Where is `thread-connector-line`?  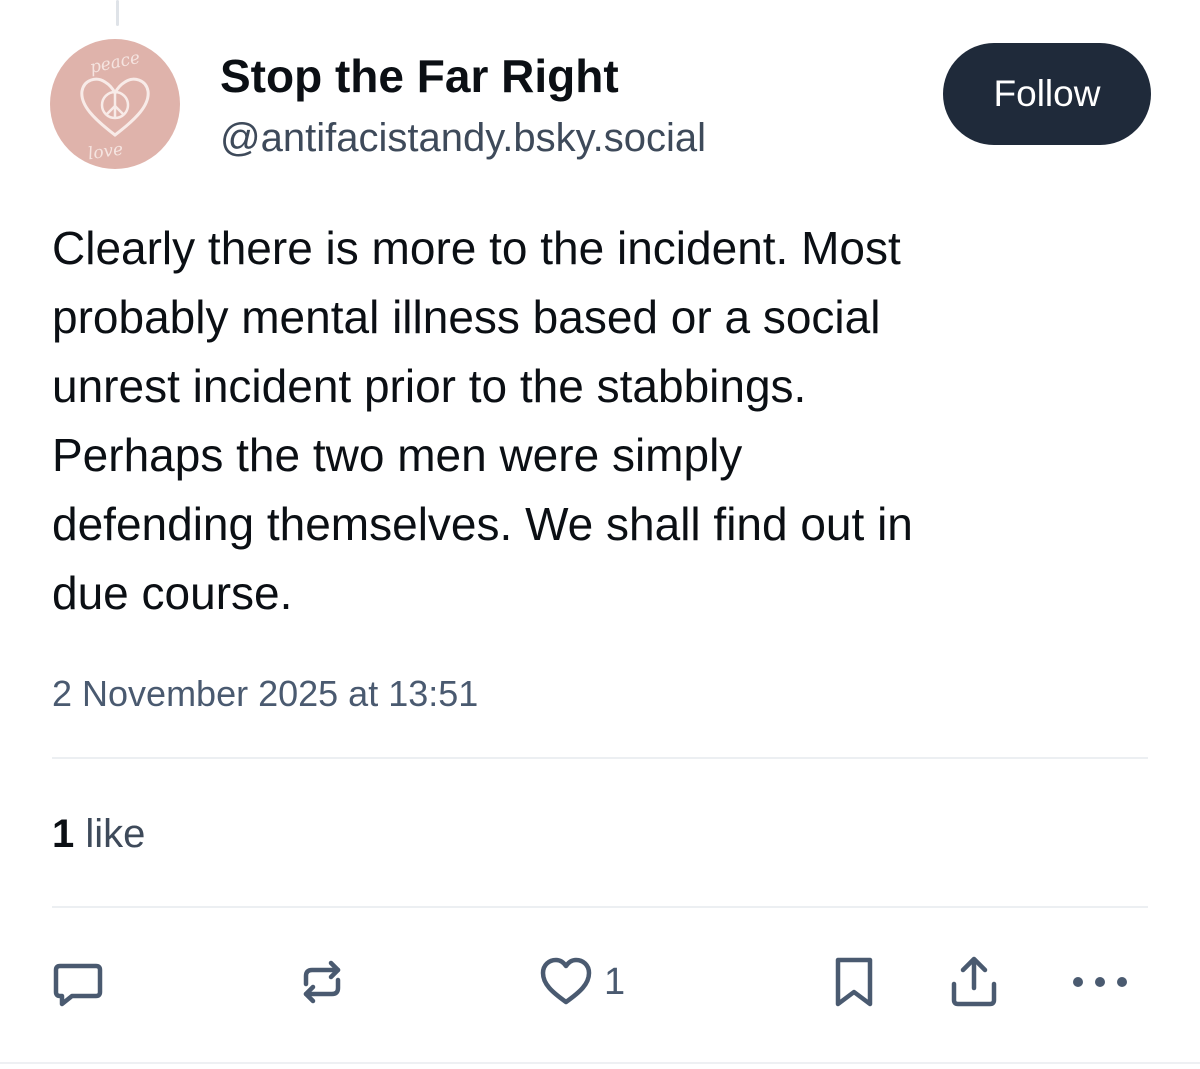 thread-connector-line is located at coordinates (117, 13).